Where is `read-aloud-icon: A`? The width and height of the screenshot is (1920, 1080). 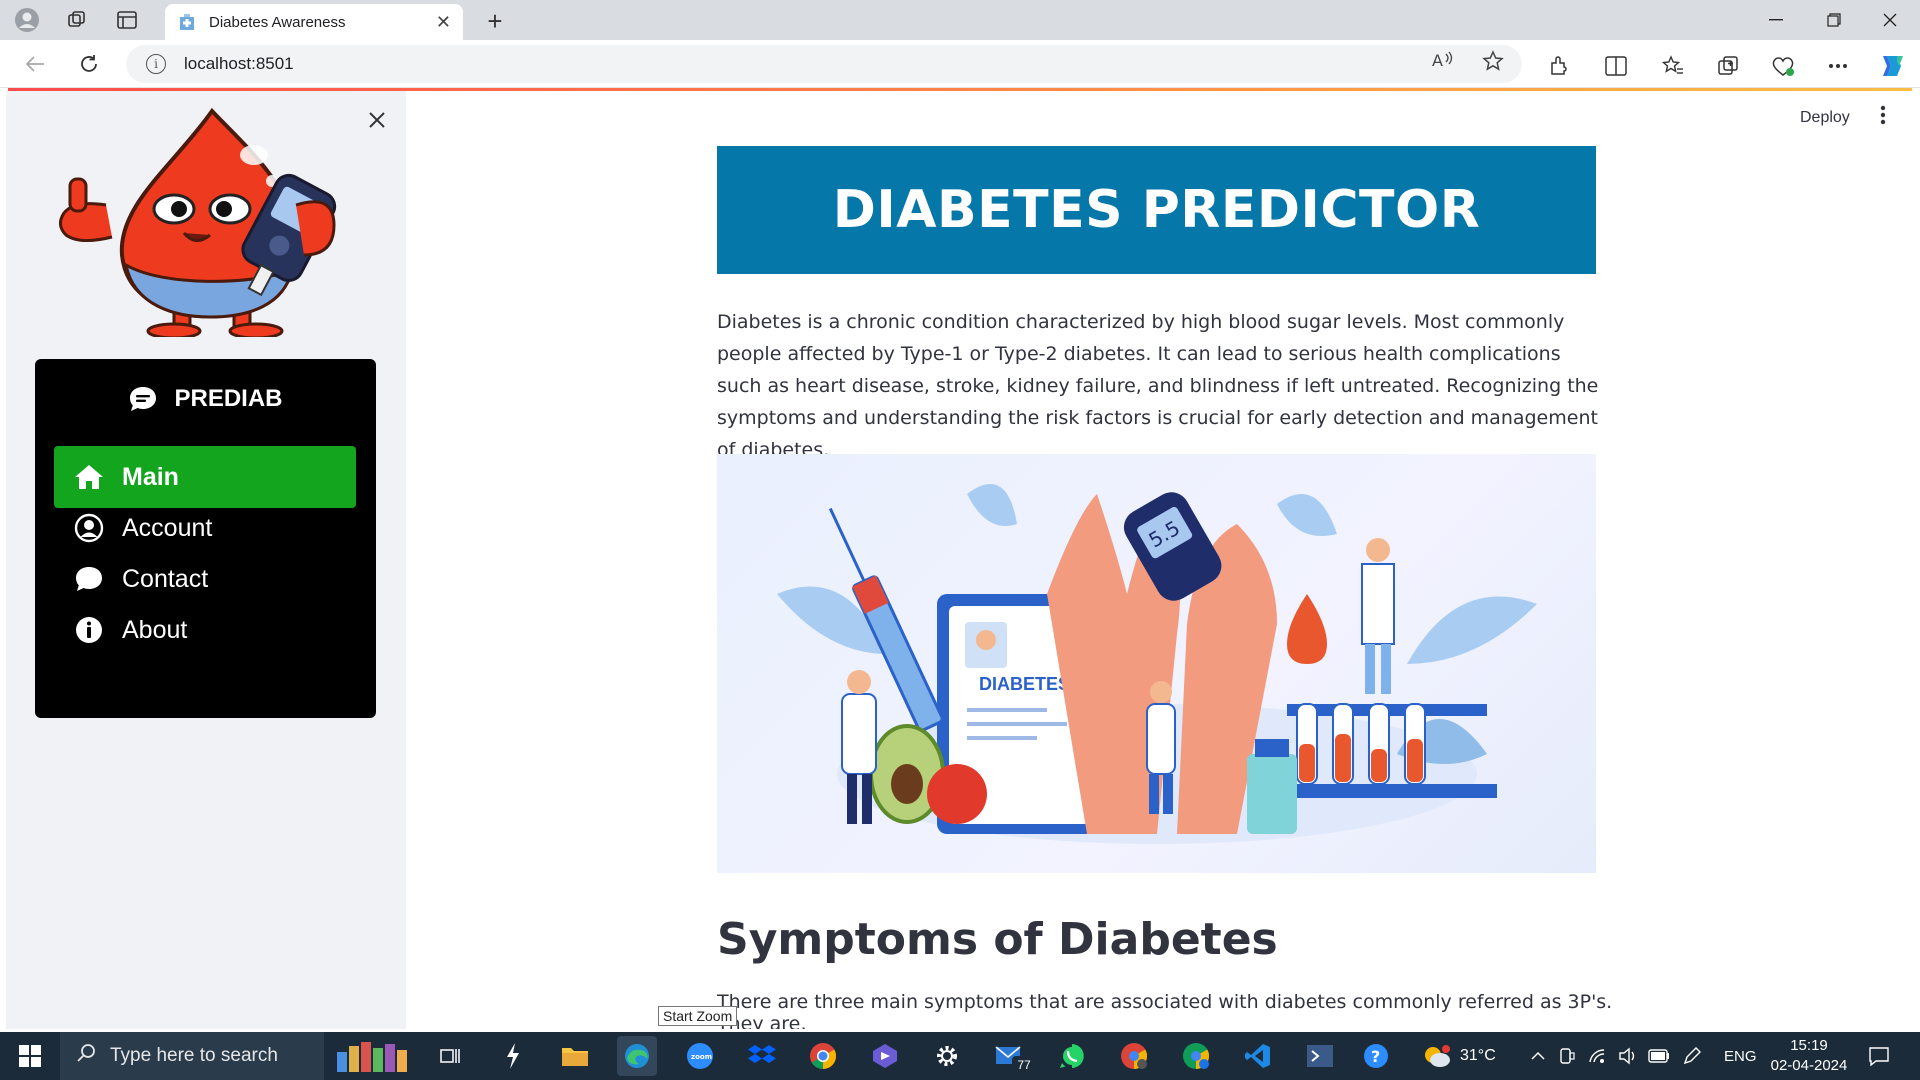 read-aloud-icon: A is located at coordinates (1443, 63).